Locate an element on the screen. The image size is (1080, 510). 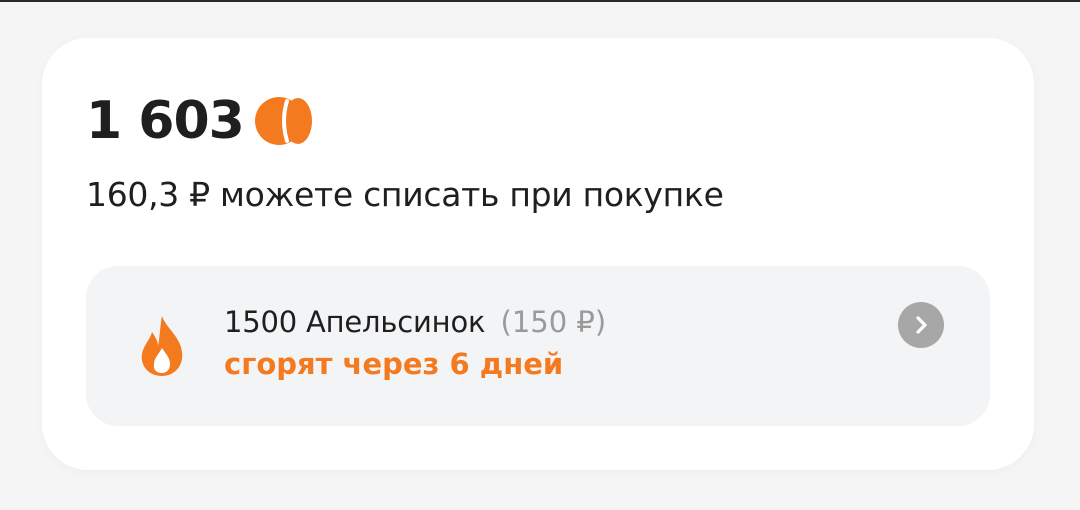
chevron-right-icon is located at coordinates (921, 325).